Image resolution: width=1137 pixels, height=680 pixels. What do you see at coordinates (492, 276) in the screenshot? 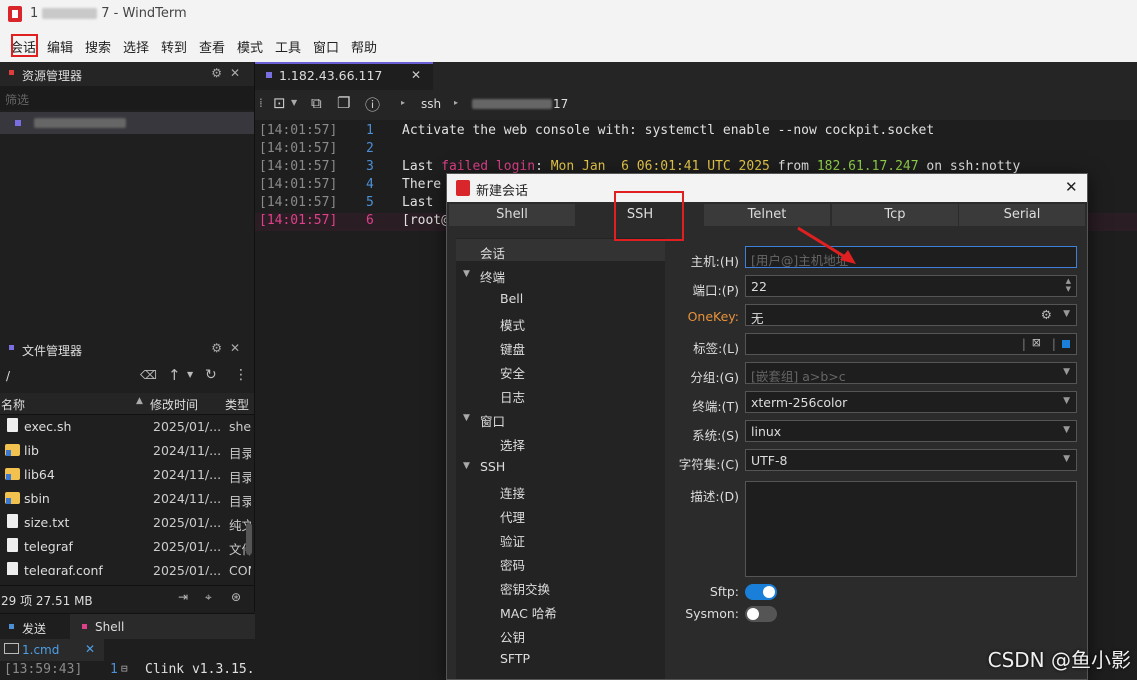
I see `tree-item: 终端` at bounding box center [492, 276].